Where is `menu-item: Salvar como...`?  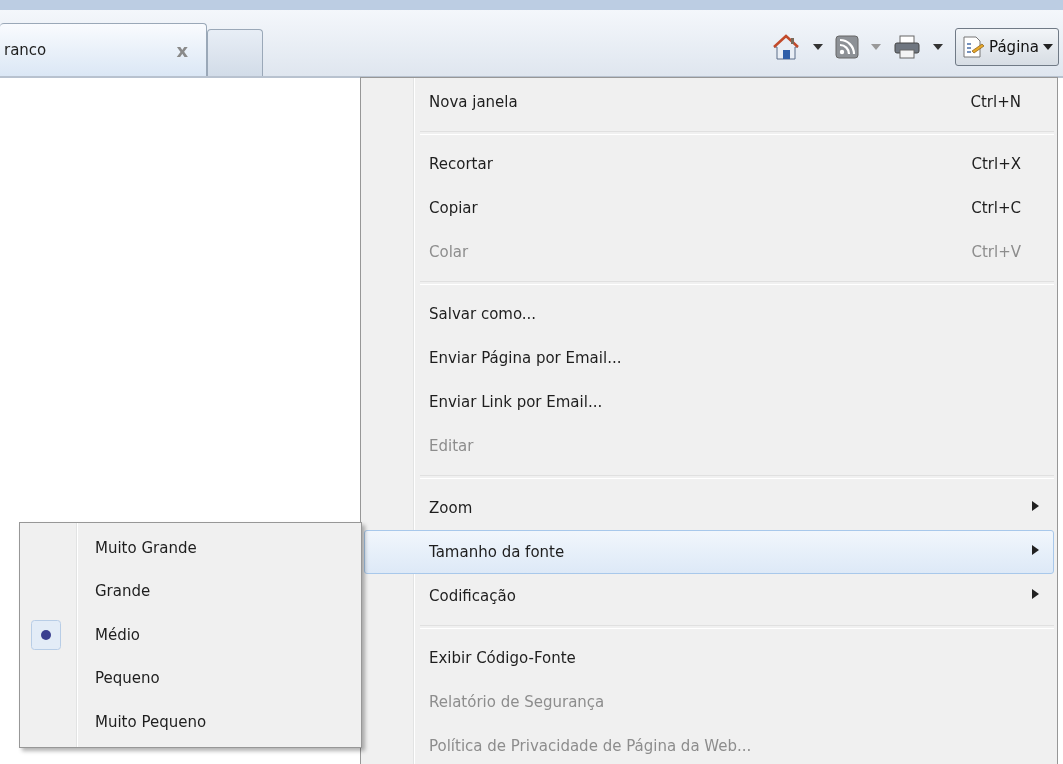
menu-item: Salvar como... is located at coordinates (709, 314).